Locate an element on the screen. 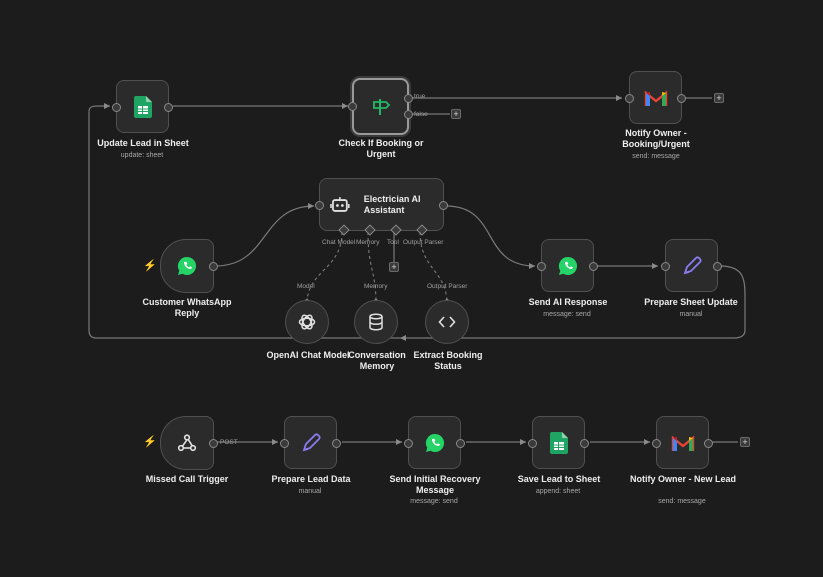 The image size is (823, 577). ai-agent-port-output-parser-label: Output Parser is located at coordinates (423, 242).